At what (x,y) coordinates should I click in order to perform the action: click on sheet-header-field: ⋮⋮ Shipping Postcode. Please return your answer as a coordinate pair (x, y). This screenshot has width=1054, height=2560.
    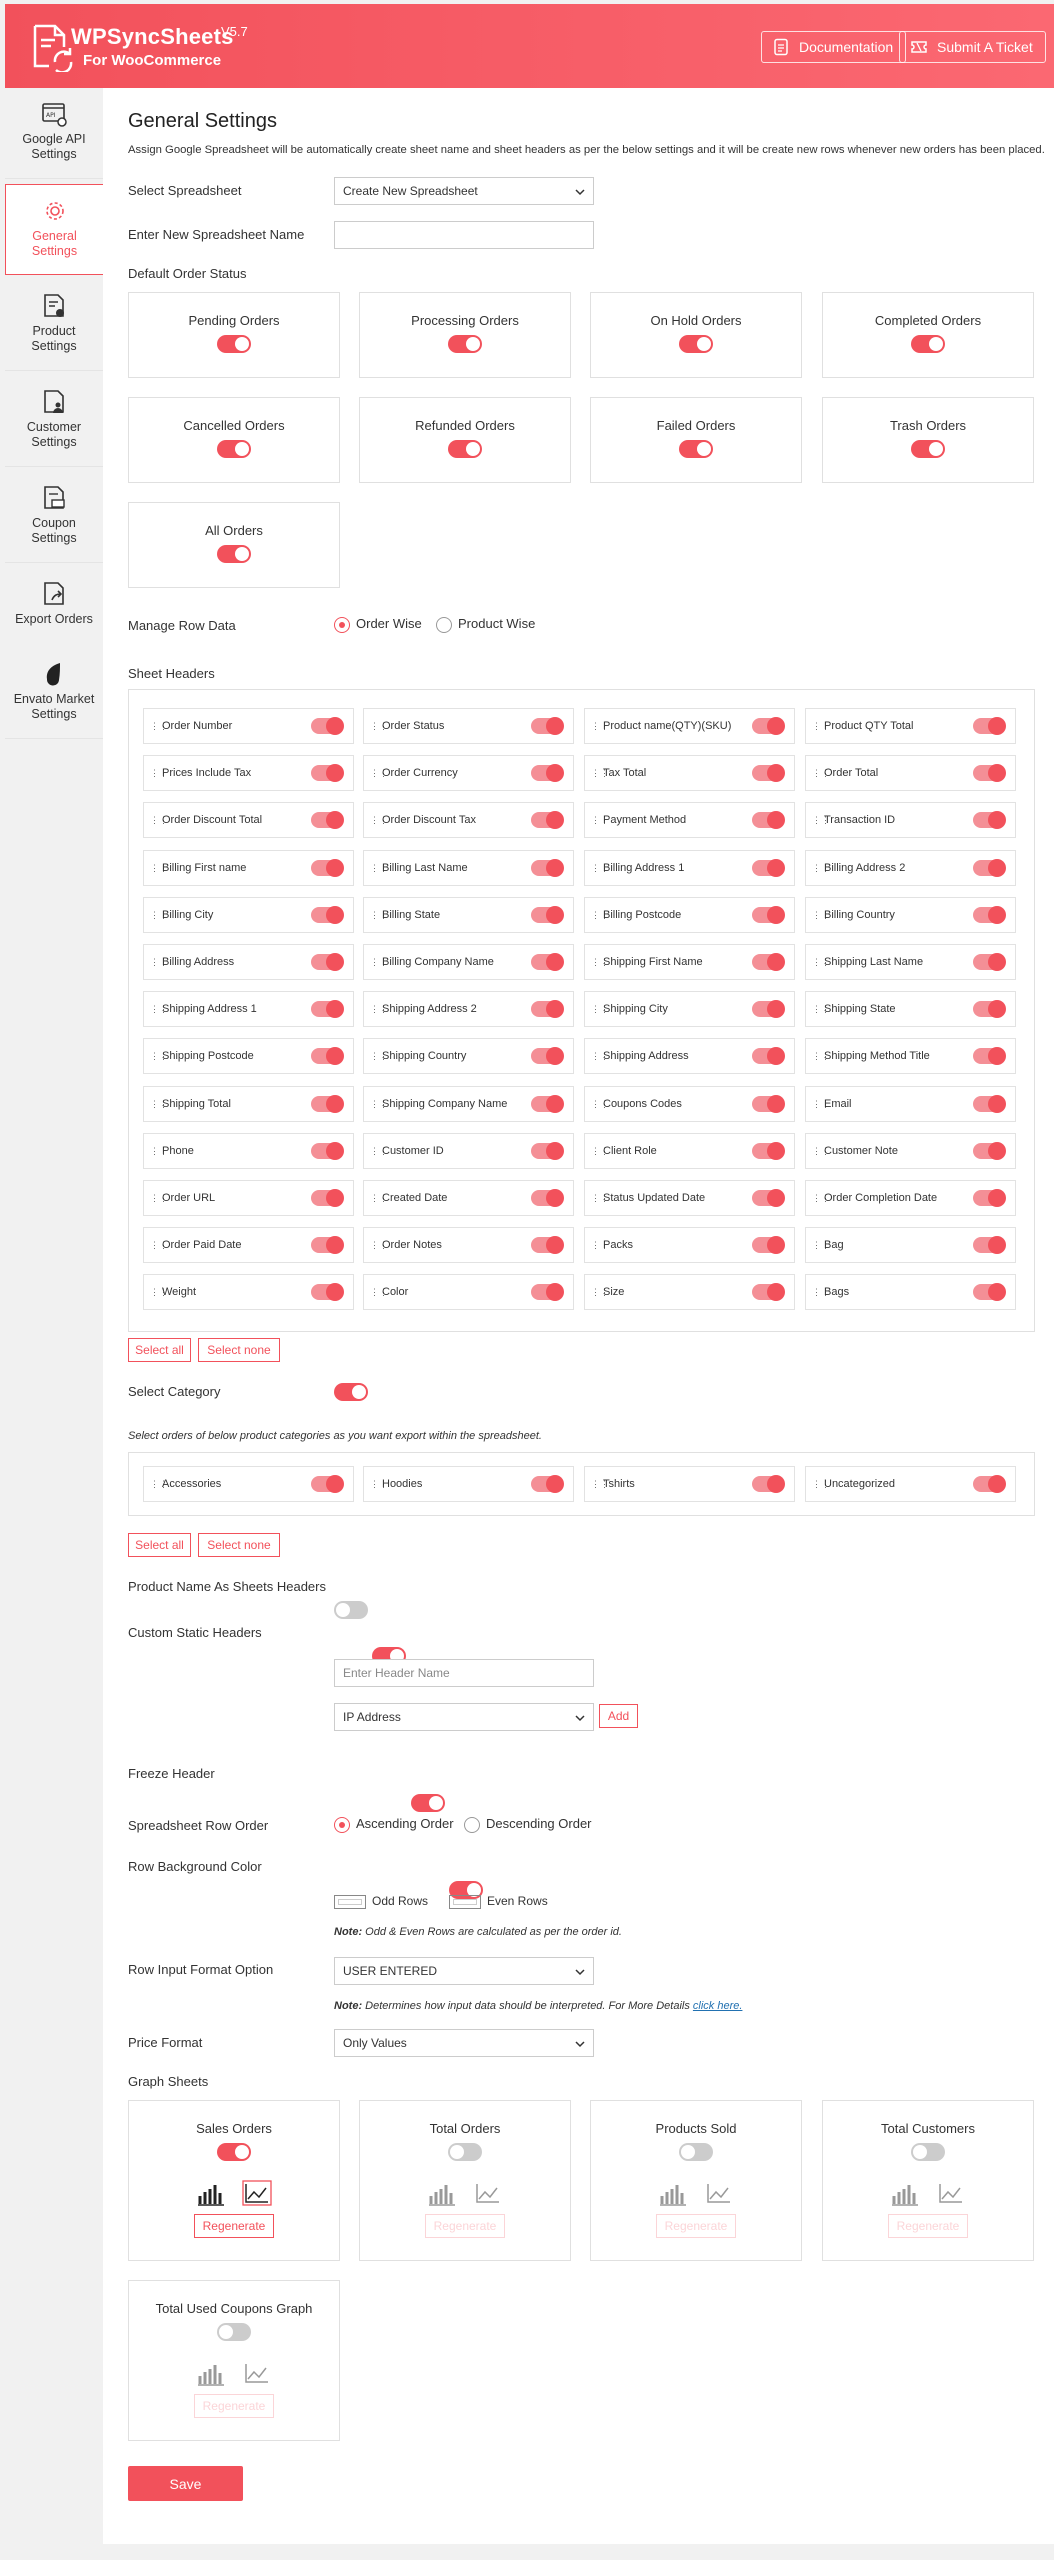
    Looking at the image, I should click on (248, 1056).